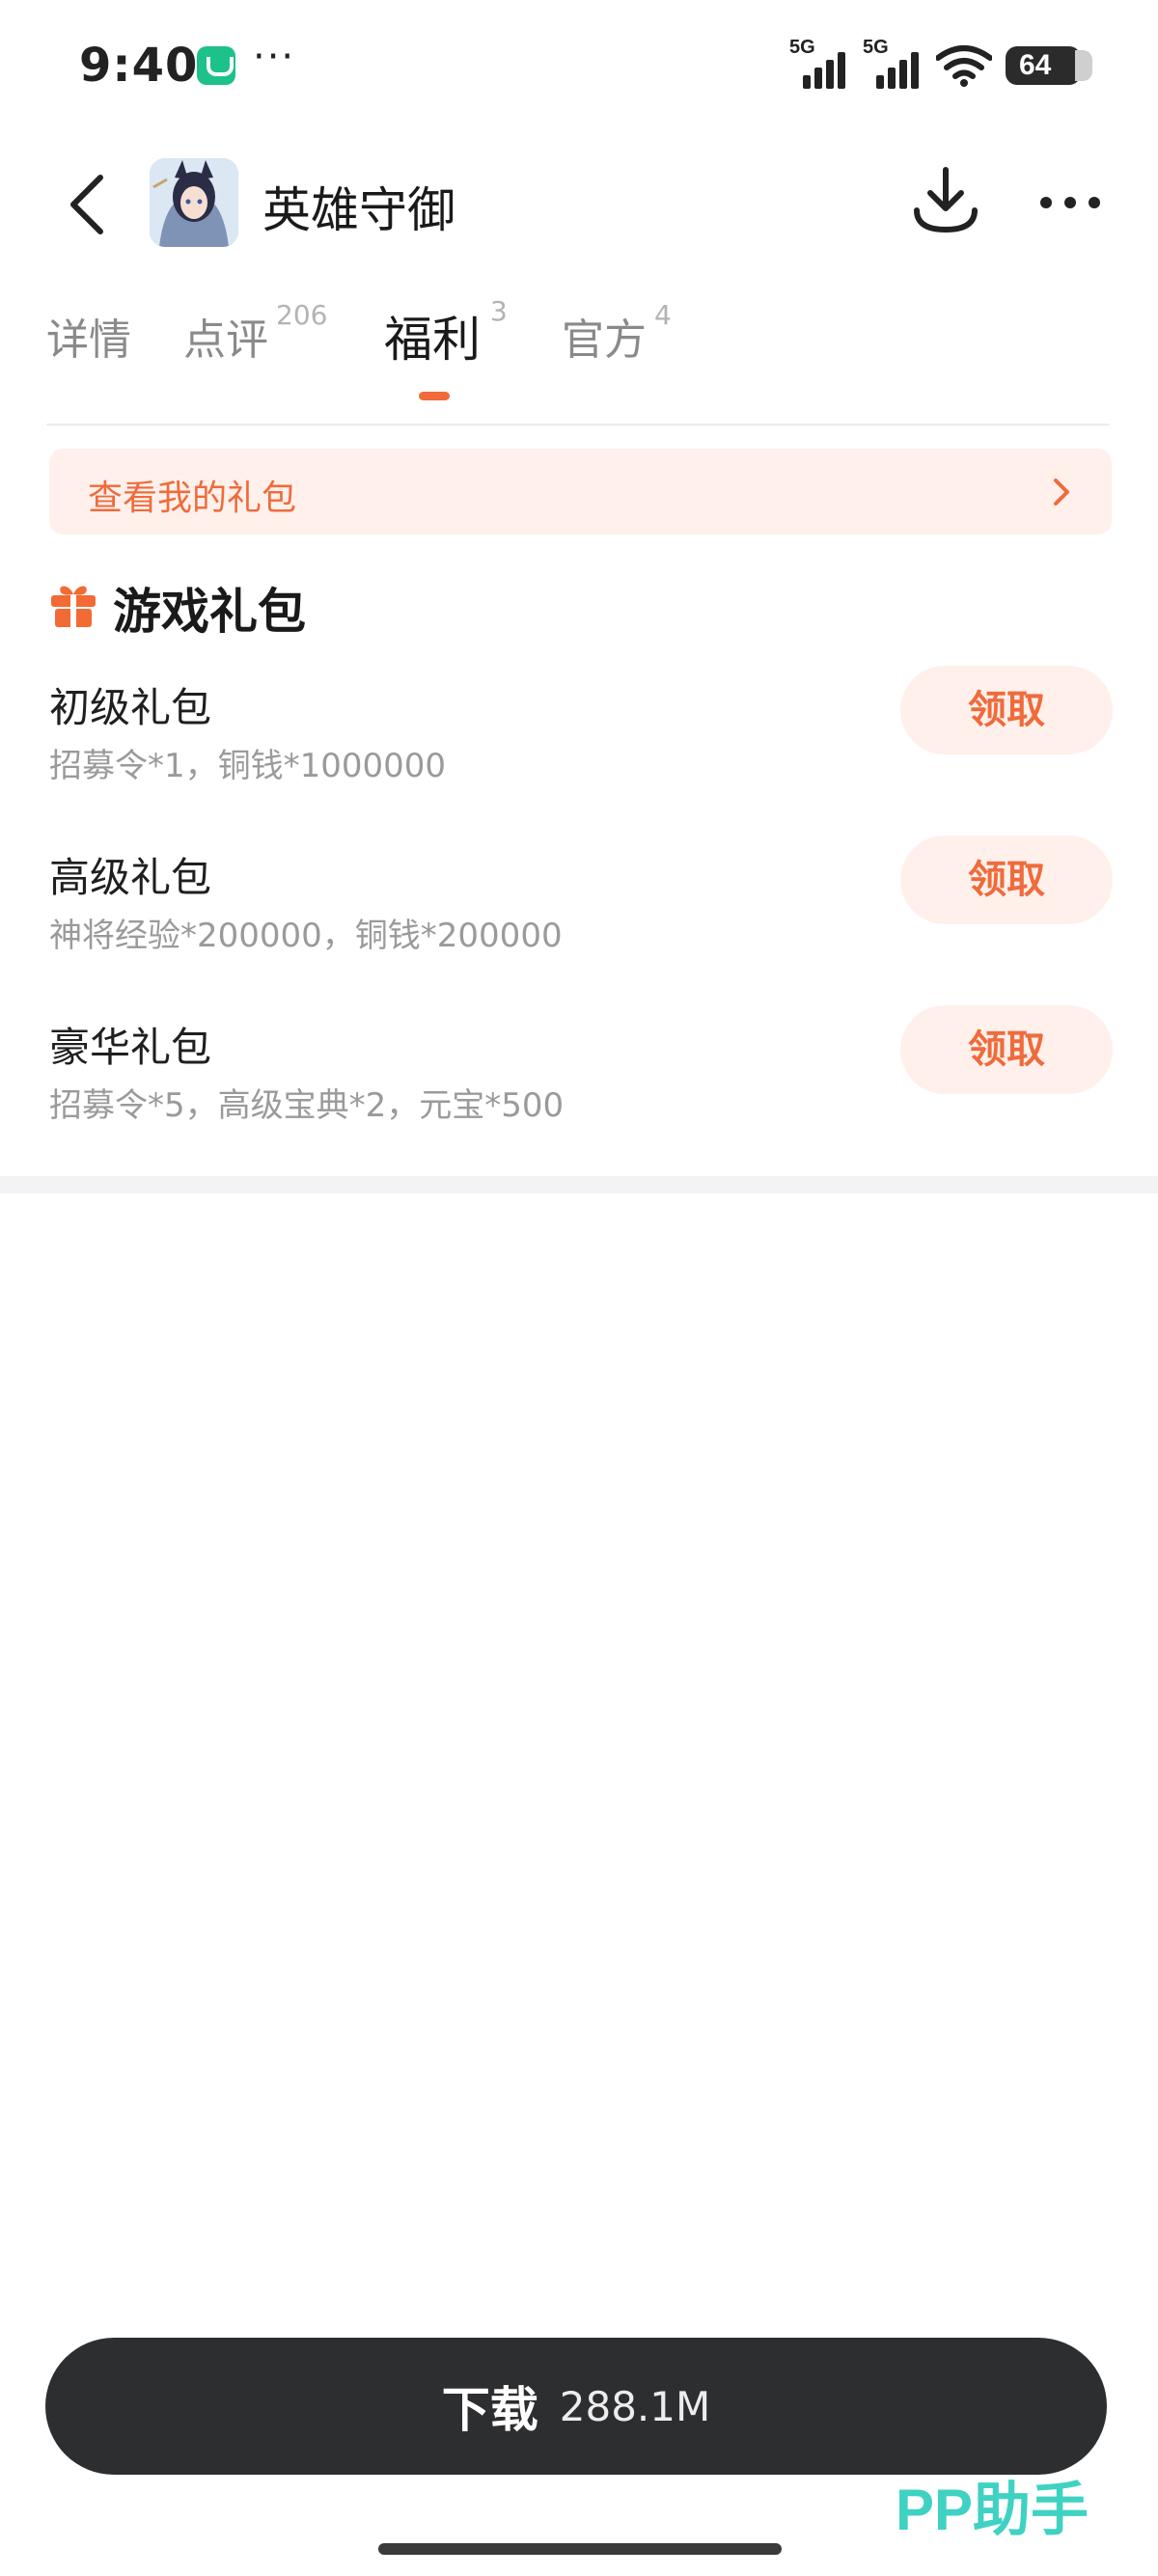 The height and width of the screenshot is (2576, 1158). What do you see at coordinates (302, 315) in the screenshot?
I see `tab-count: 206` at bounding box center [302, 315].